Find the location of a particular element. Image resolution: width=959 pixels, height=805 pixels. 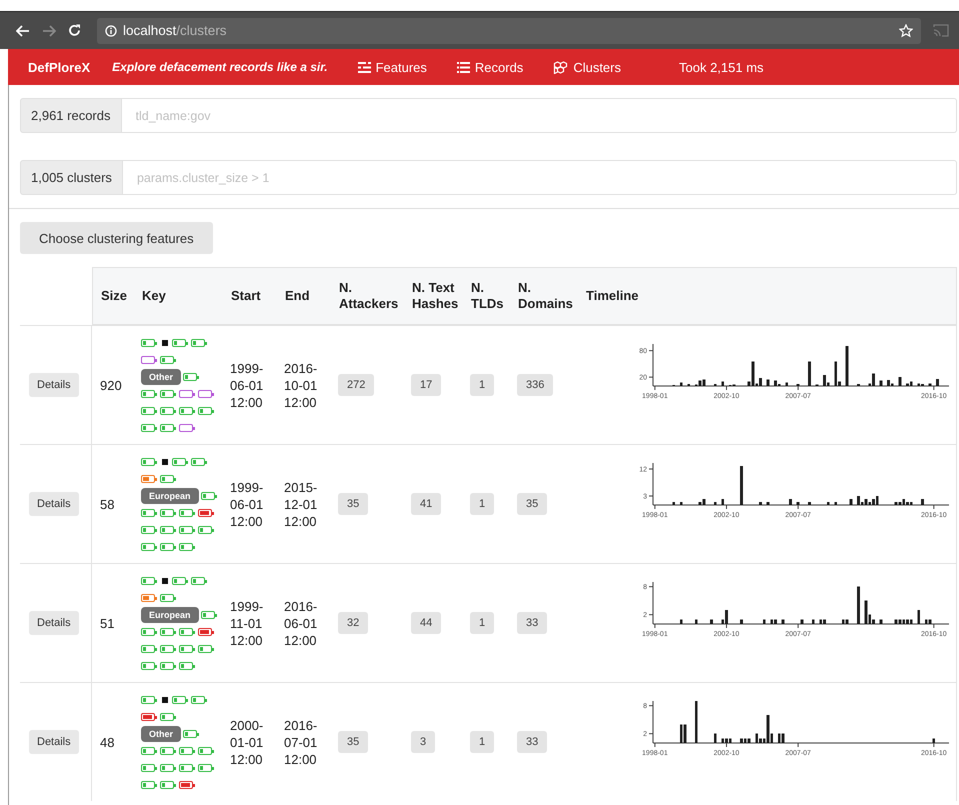

count-badge: 32 is located at coordinates (353, 623).